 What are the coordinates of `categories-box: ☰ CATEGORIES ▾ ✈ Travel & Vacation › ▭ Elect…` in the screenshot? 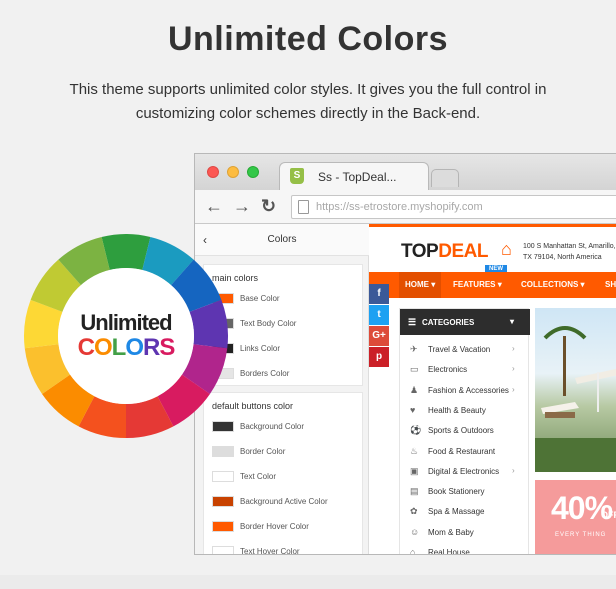 It's located at (464, 431).